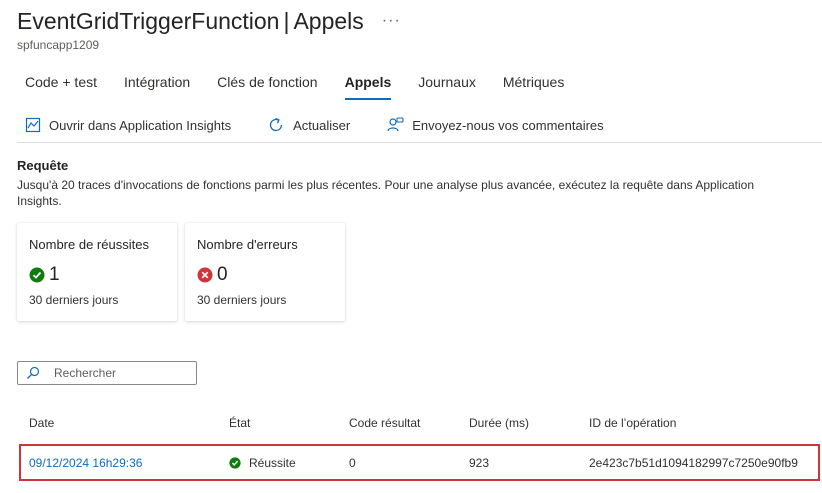 Image resolution: width=822 pixels, height=493 pixels. I want to click on invocation-operation-id: 2e423c7b51d1094182997c7250e90fb9, so click(693, 463).